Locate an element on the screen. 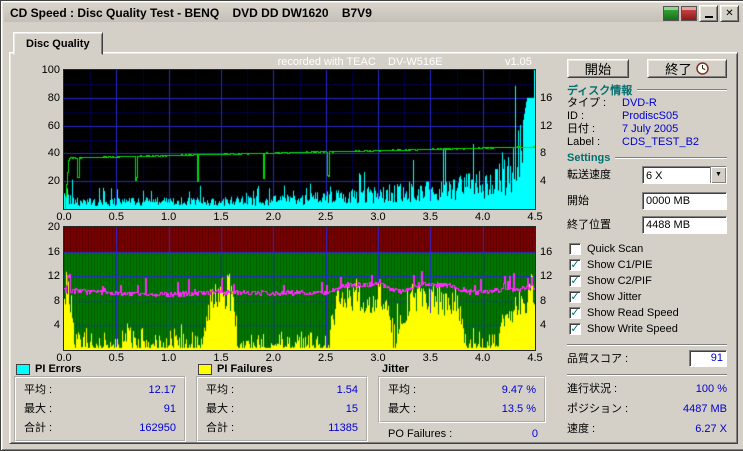 The height and width of the screenshot is (451, 743). checkbox-show-write-speed: ✓ Show Write Speed is located at coordinates (650, 329).